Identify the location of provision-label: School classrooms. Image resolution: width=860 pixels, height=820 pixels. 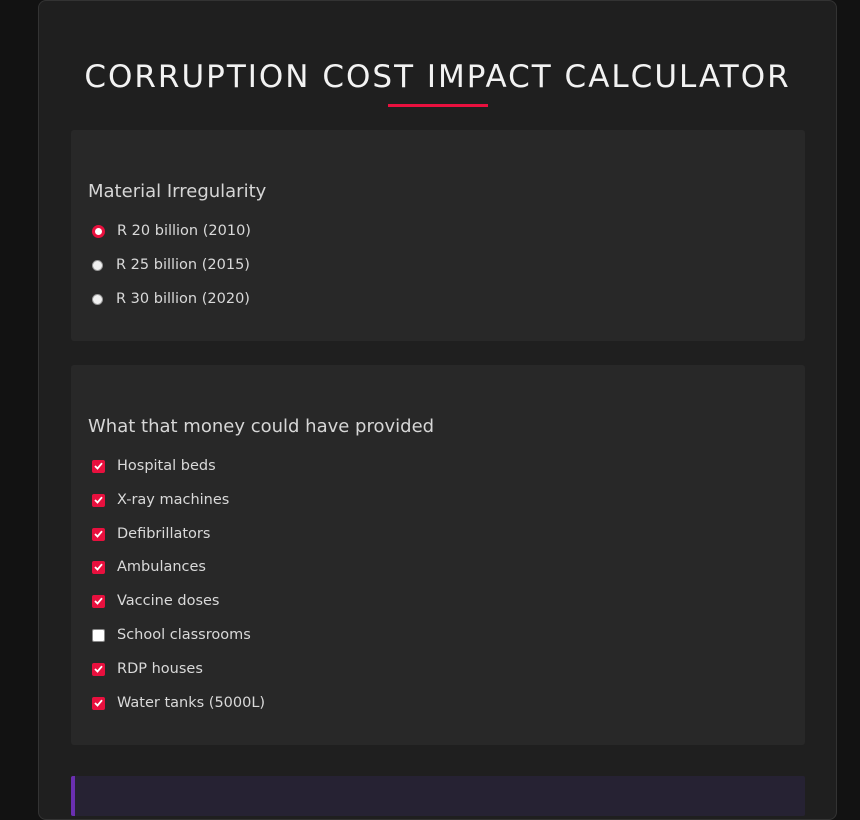
(184, 635).